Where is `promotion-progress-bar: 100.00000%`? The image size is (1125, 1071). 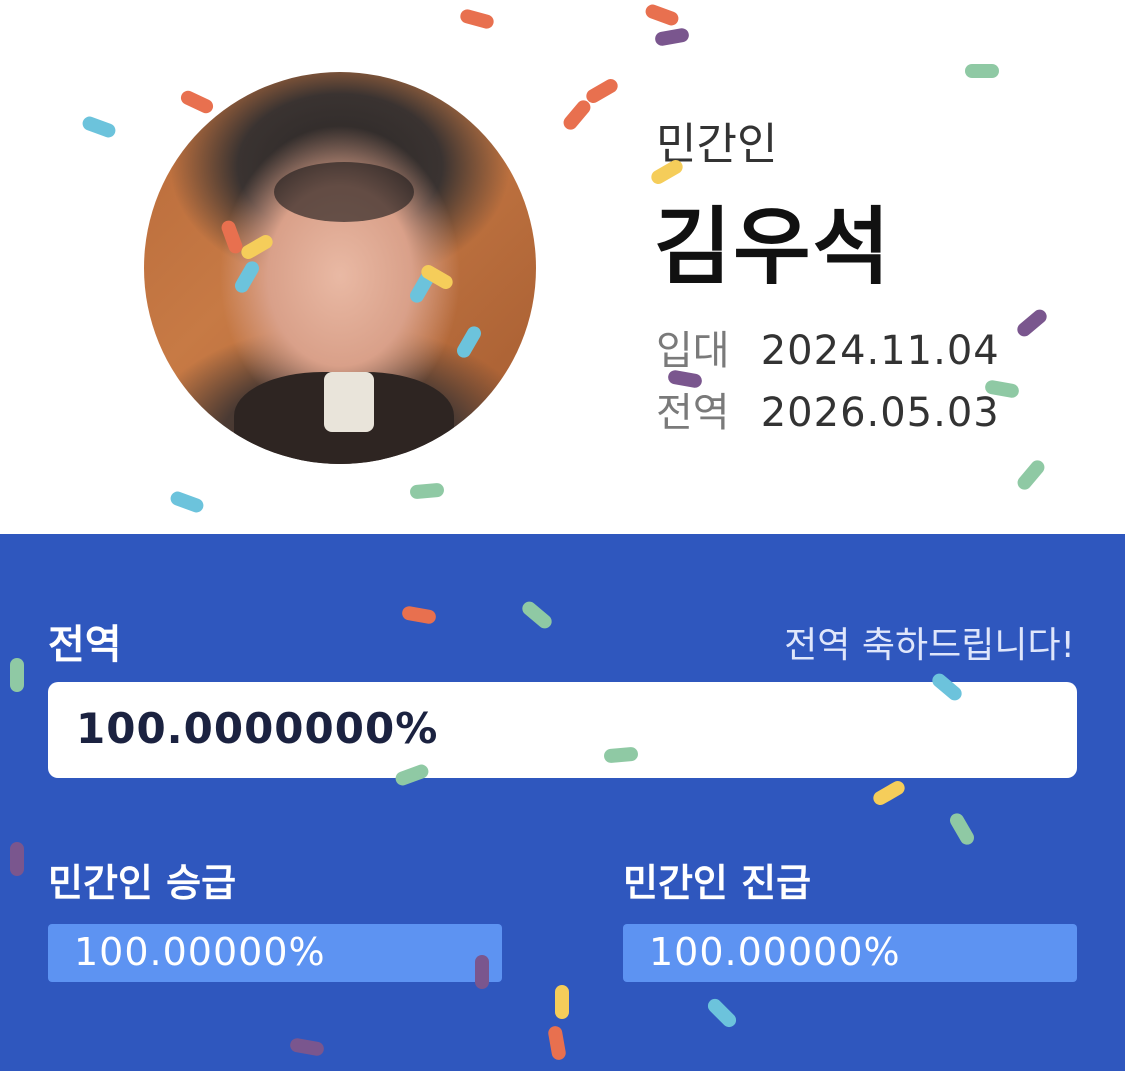
promotion-progress-bar: 100.00000% is located at coordinates (275, 953).